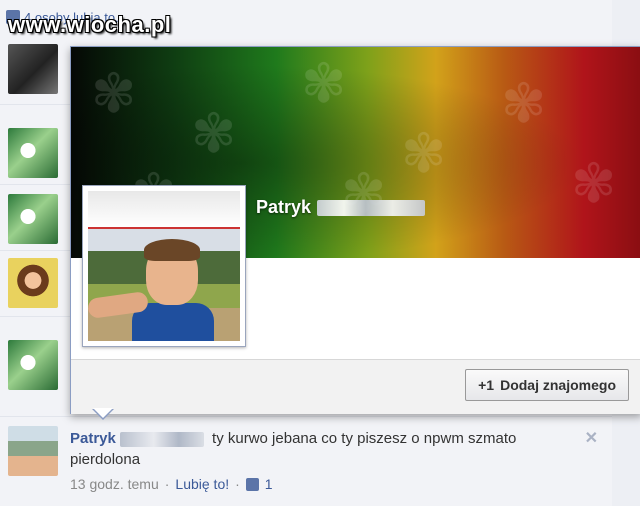 The width and height of the screenshot is (640, 506). What do you see at coordinates (93, 438) in the screenshot?
I see `comment-author-name: Patryk` at bounding box center [93, 438].